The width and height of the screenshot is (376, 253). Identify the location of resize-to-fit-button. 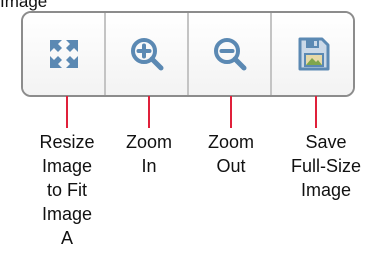
(64, 54).